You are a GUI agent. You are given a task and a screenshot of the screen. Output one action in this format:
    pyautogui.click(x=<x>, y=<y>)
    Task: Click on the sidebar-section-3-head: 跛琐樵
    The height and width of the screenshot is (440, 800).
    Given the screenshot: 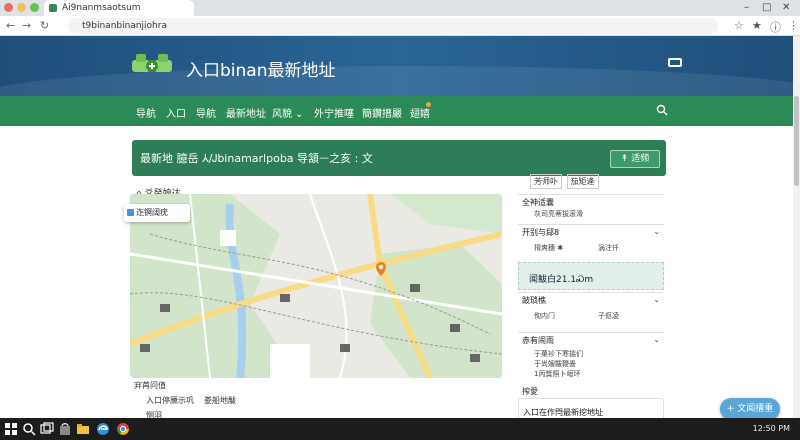 What is the action you would take?
    pyautogui.click(x=534, y=300)
    